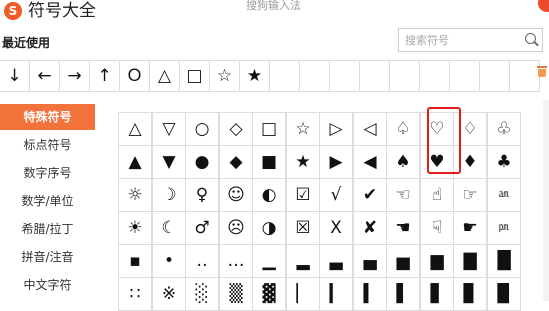 The image size is (549, 311). Describe the element at coordinates (269, 294) in the screenshot. I see `symbol-cell: ▓` at that location.